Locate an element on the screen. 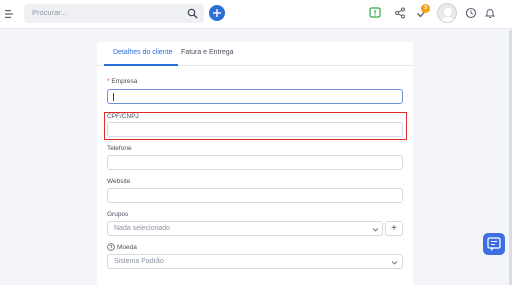 The width and height of the screenshot is (512, 285). chat-icon is located at coordinates (494, 244).